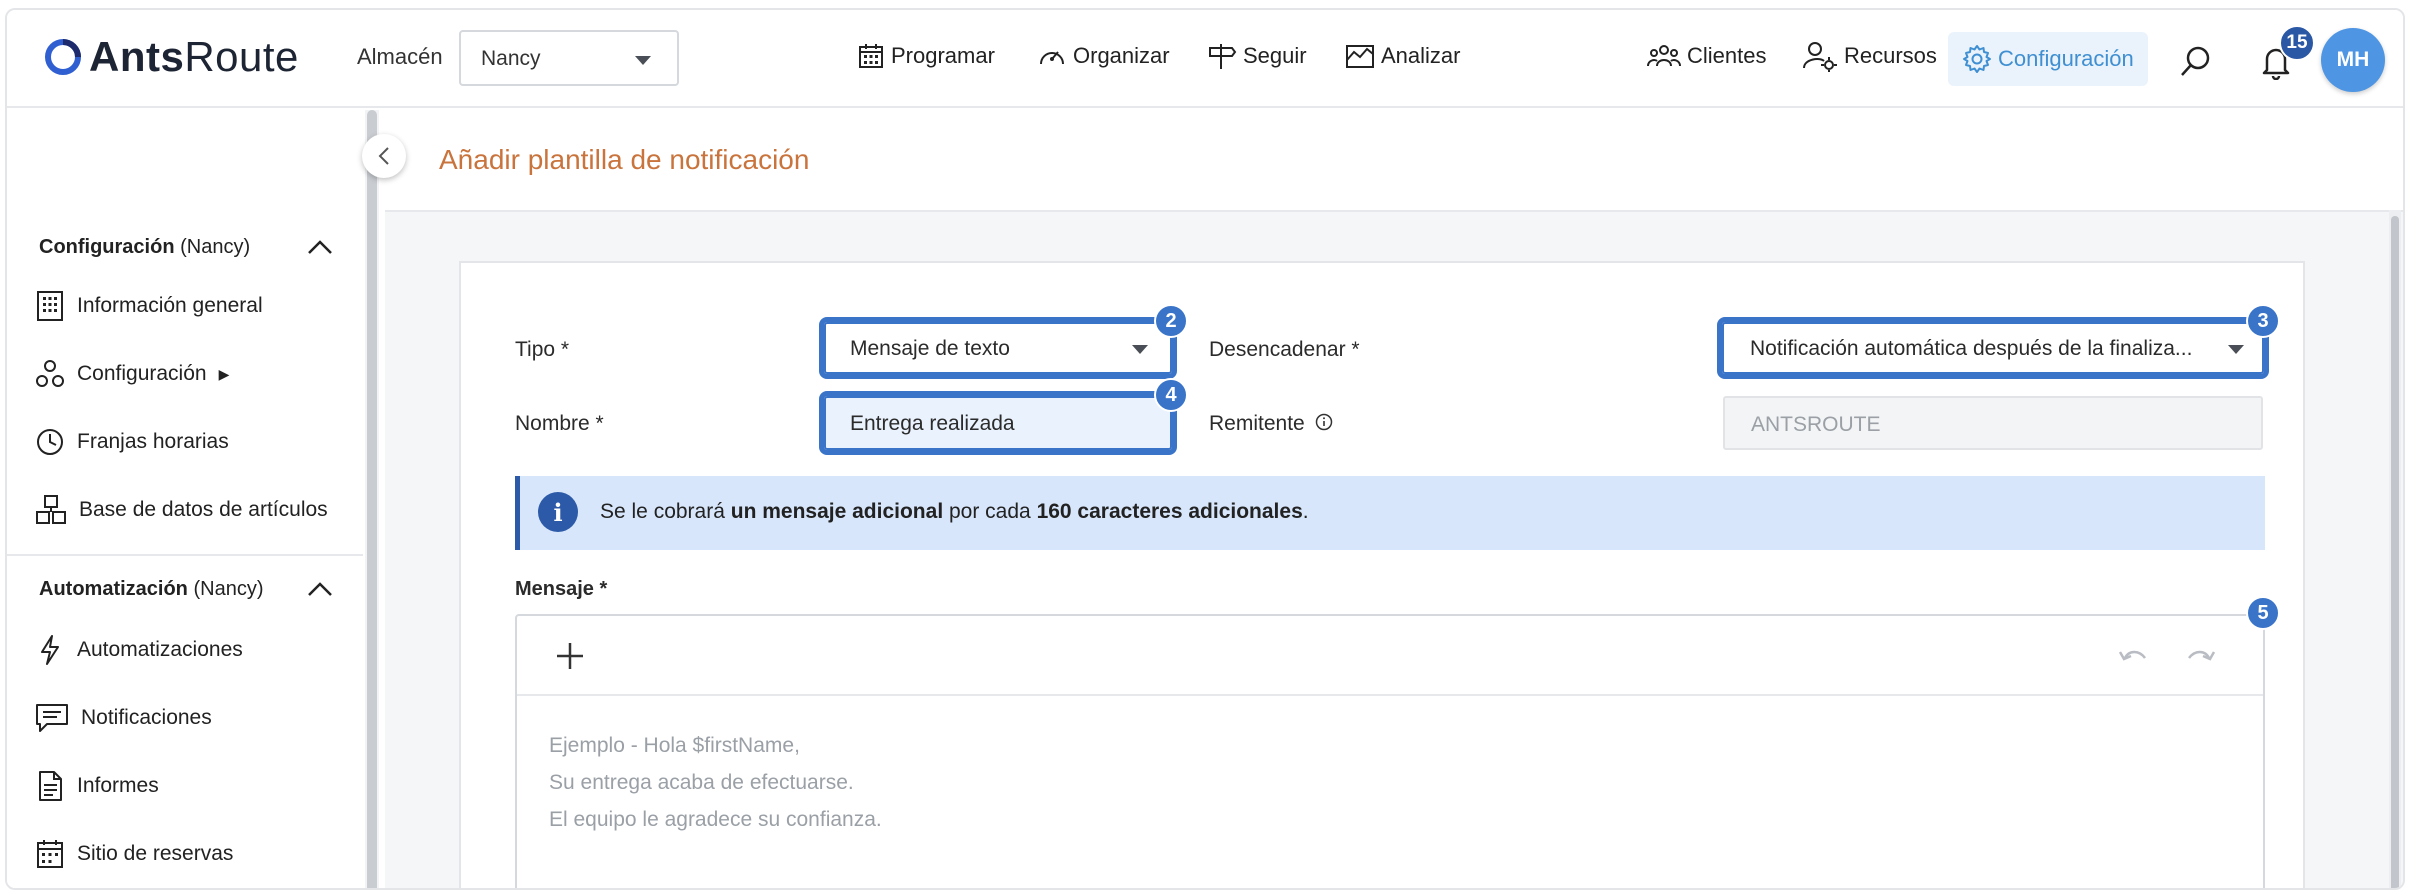  I want to click on nav-configuracion: Configuración, so click(2048, 59).